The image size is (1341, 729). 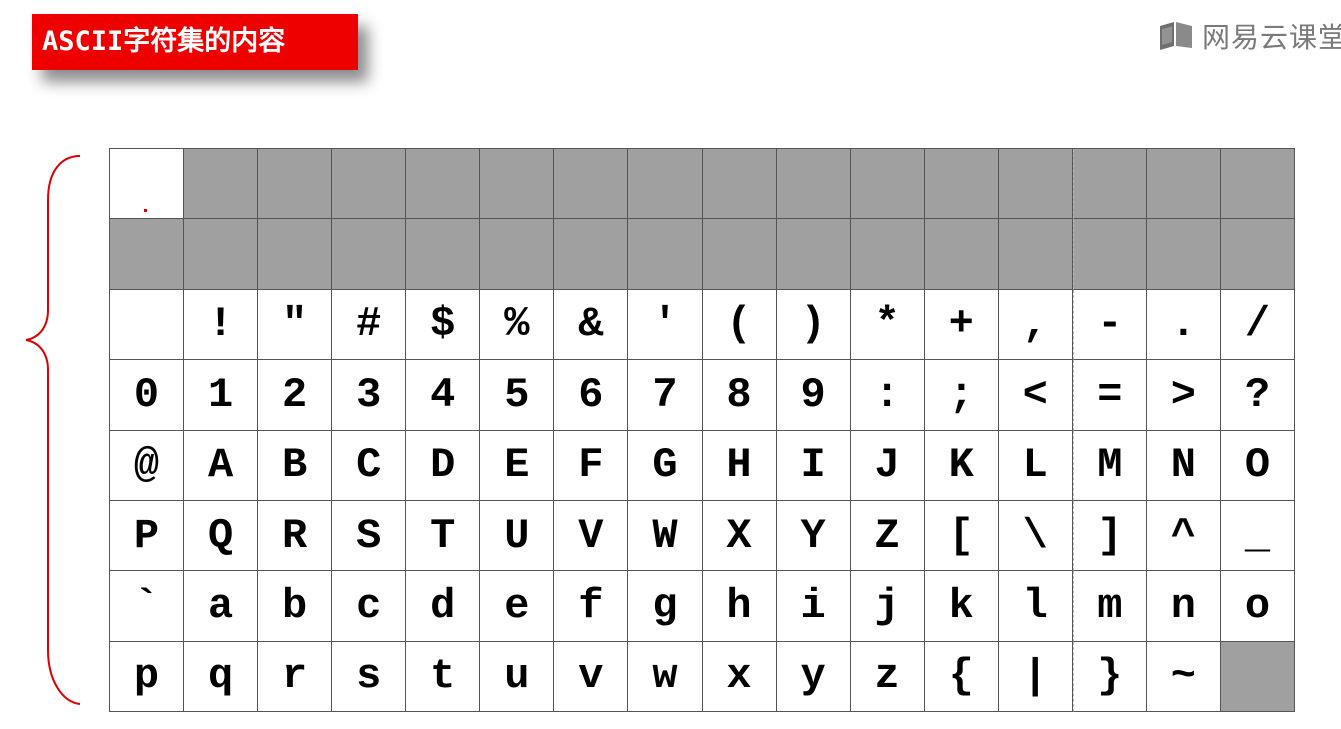 What do you see at coordinates (961, 465) in the screenshot?
I see `ascii-cell: K` at bounding box center [961, 465].